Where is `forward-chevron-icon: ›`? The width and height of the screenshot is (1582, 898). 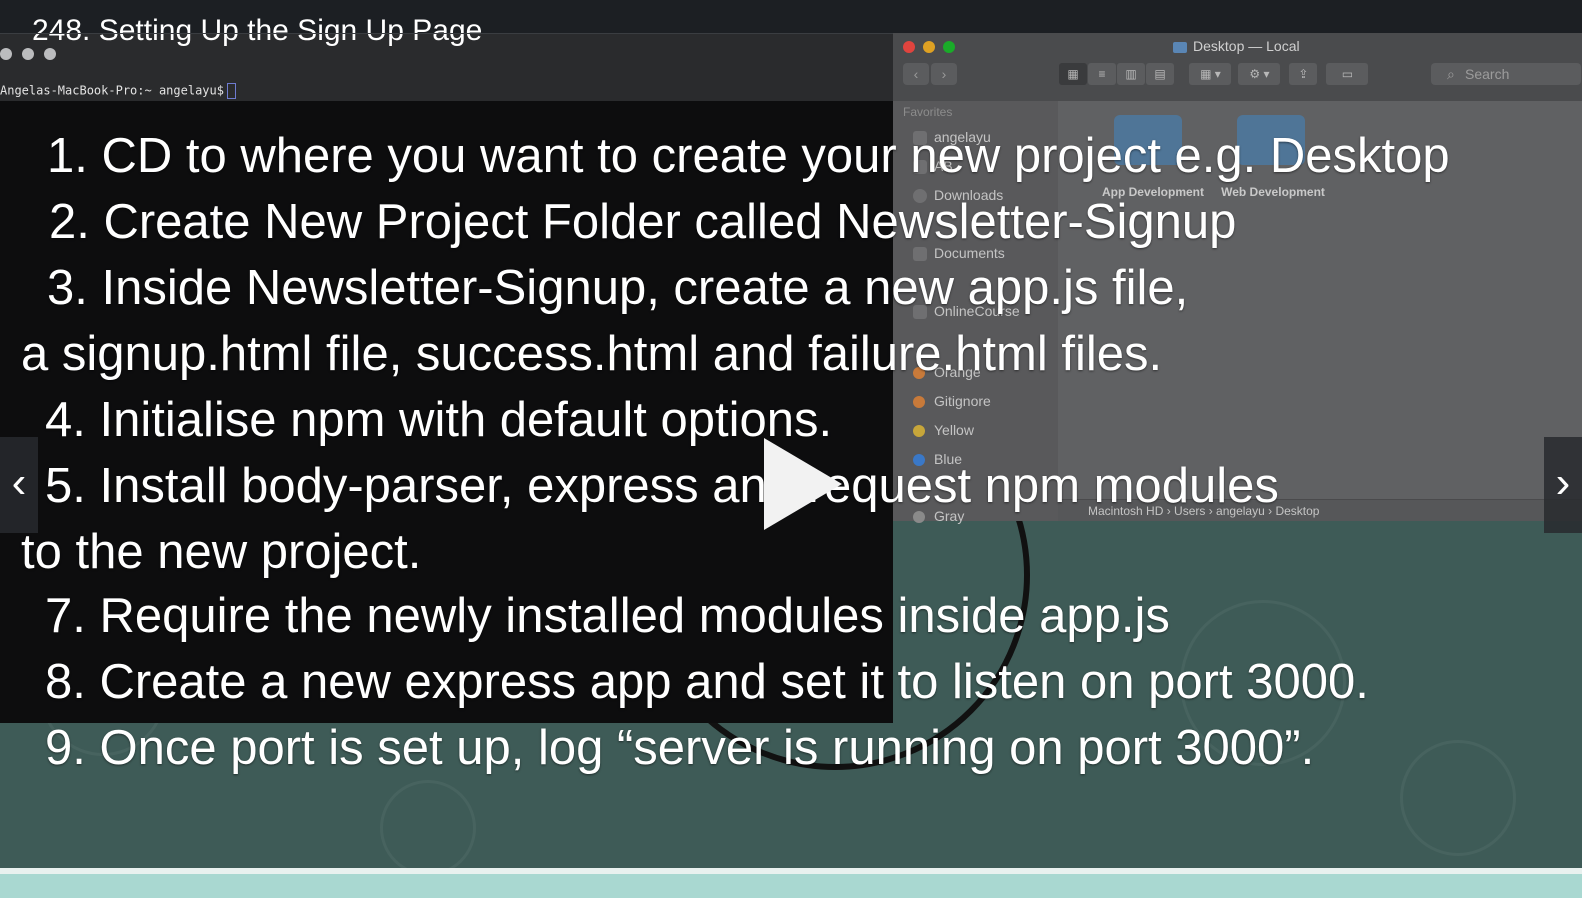
forward-chevron-icon: › is located at coordinates (944, 74).